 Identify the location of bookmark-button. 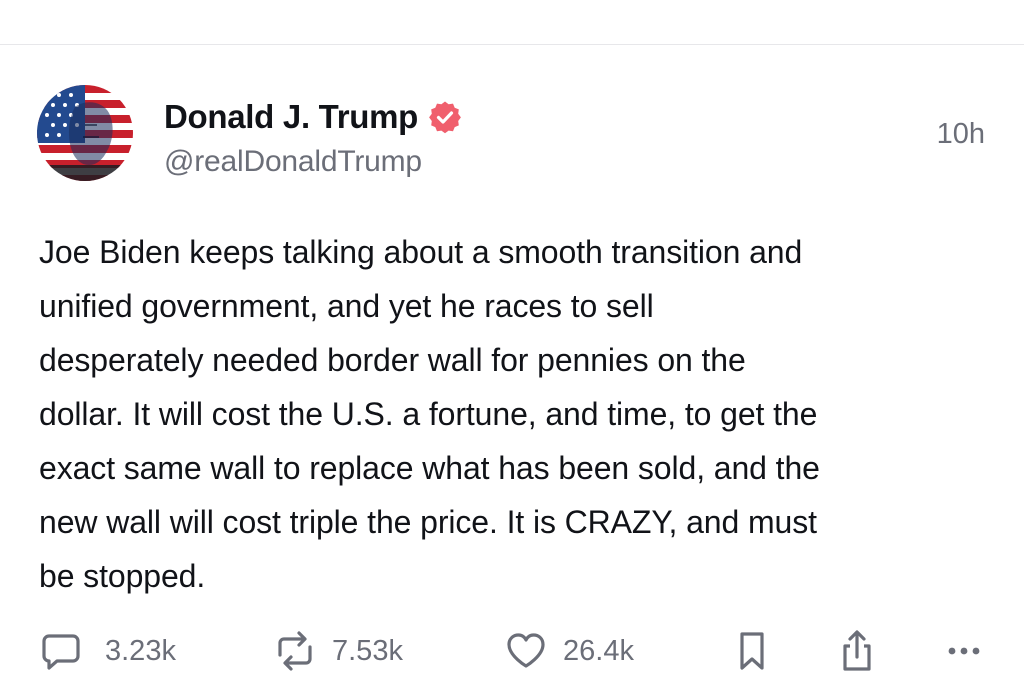
(752, 651).